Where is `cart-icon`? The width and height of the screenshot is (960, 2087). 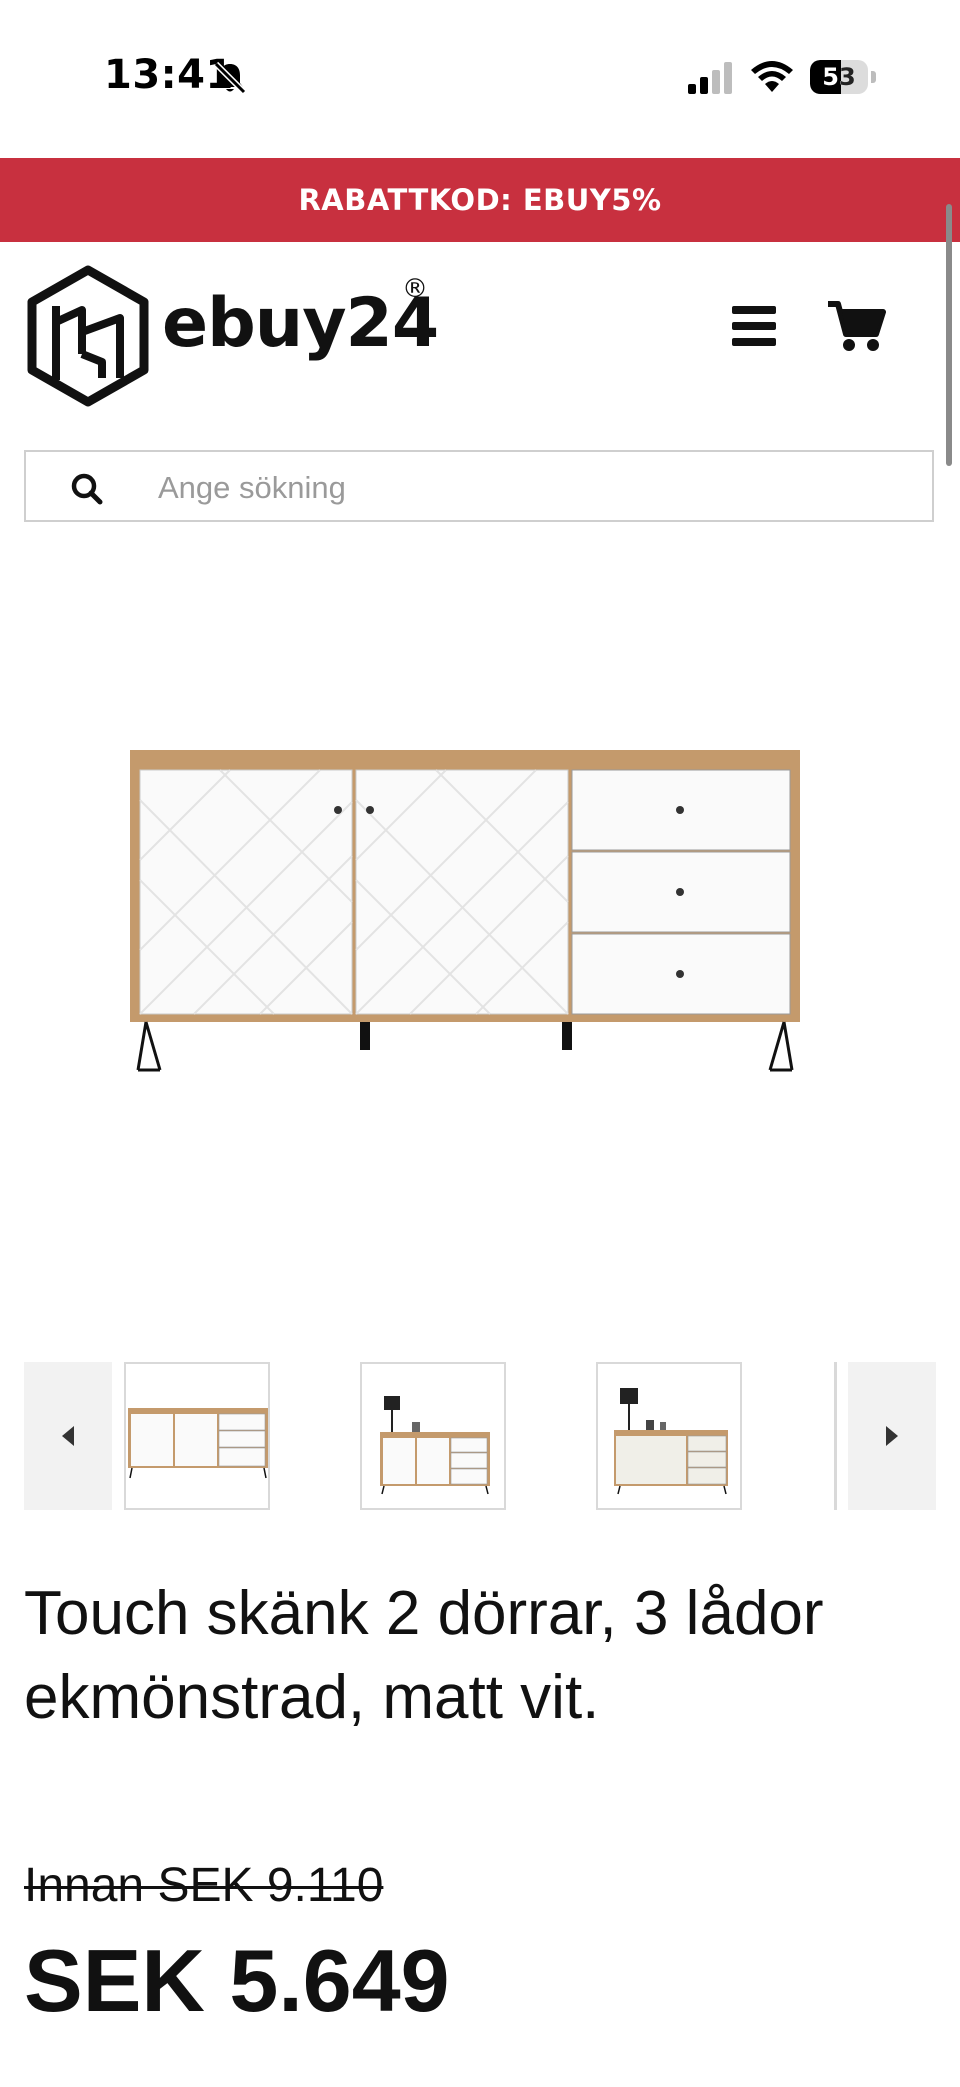 cart-icon is located at coordinates (856, 326).